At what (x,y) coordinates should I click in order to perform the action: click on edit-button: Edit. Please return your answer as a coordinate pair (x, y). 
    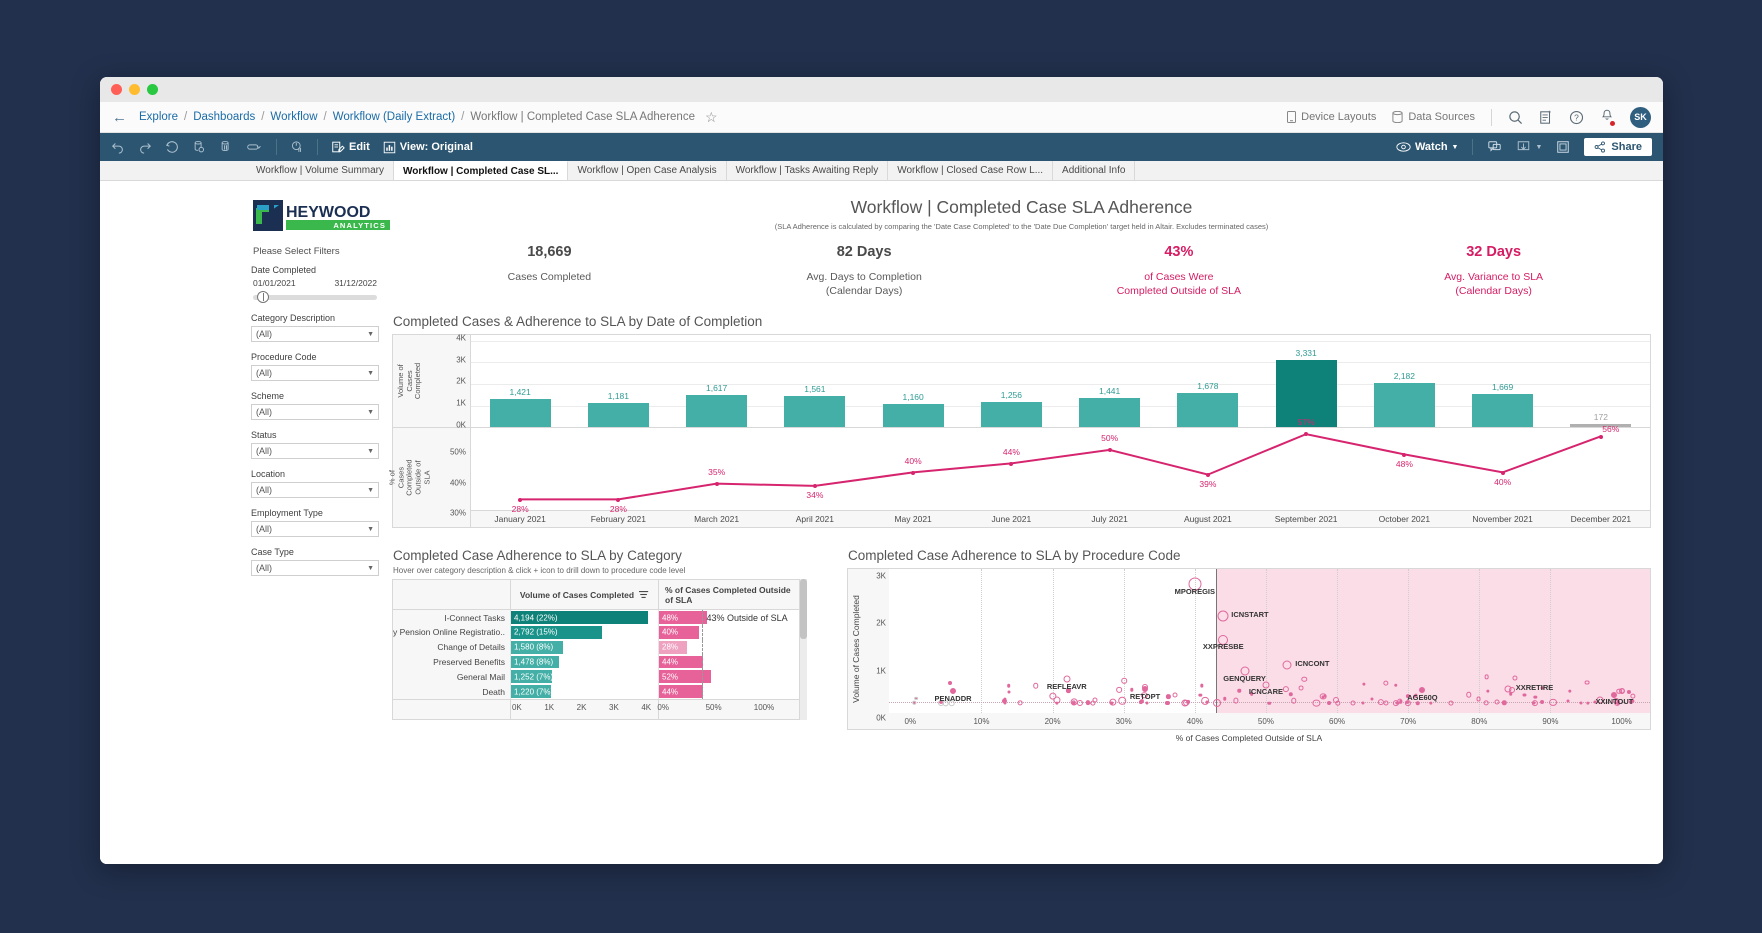
    Looking at the image, I should click on (350, 147).